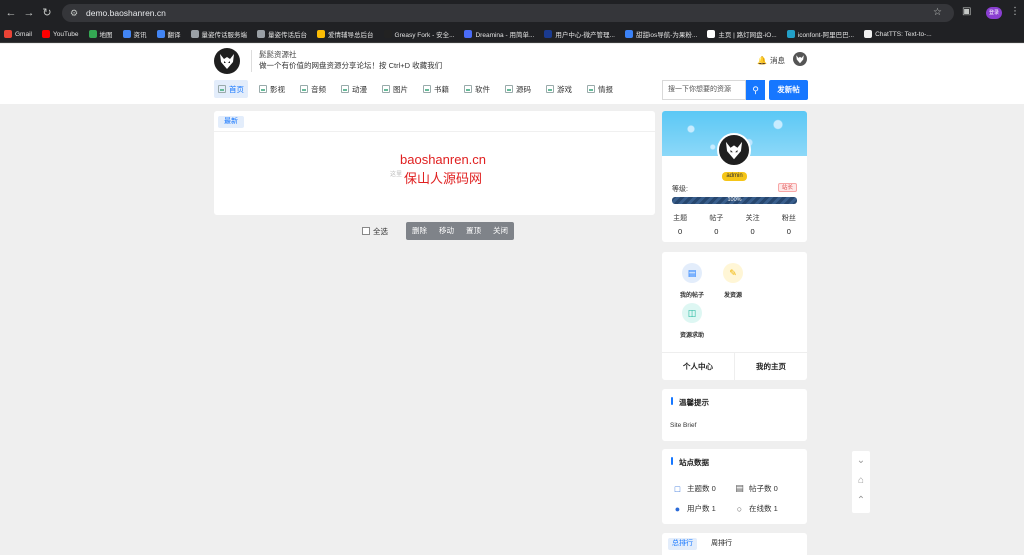 The width and height of the screenshot is (1024, 555). I want to click on nav-item: 书籍, so click(436, 89).